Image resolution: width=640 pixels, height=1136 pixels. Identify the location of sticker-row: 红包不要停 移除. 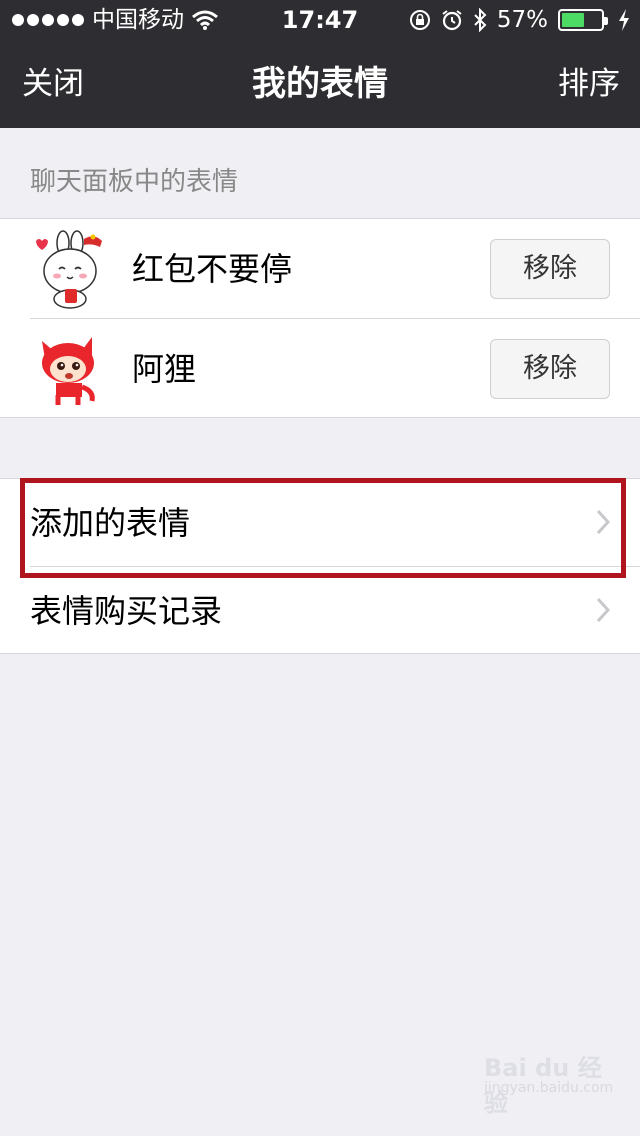
(320, 269).